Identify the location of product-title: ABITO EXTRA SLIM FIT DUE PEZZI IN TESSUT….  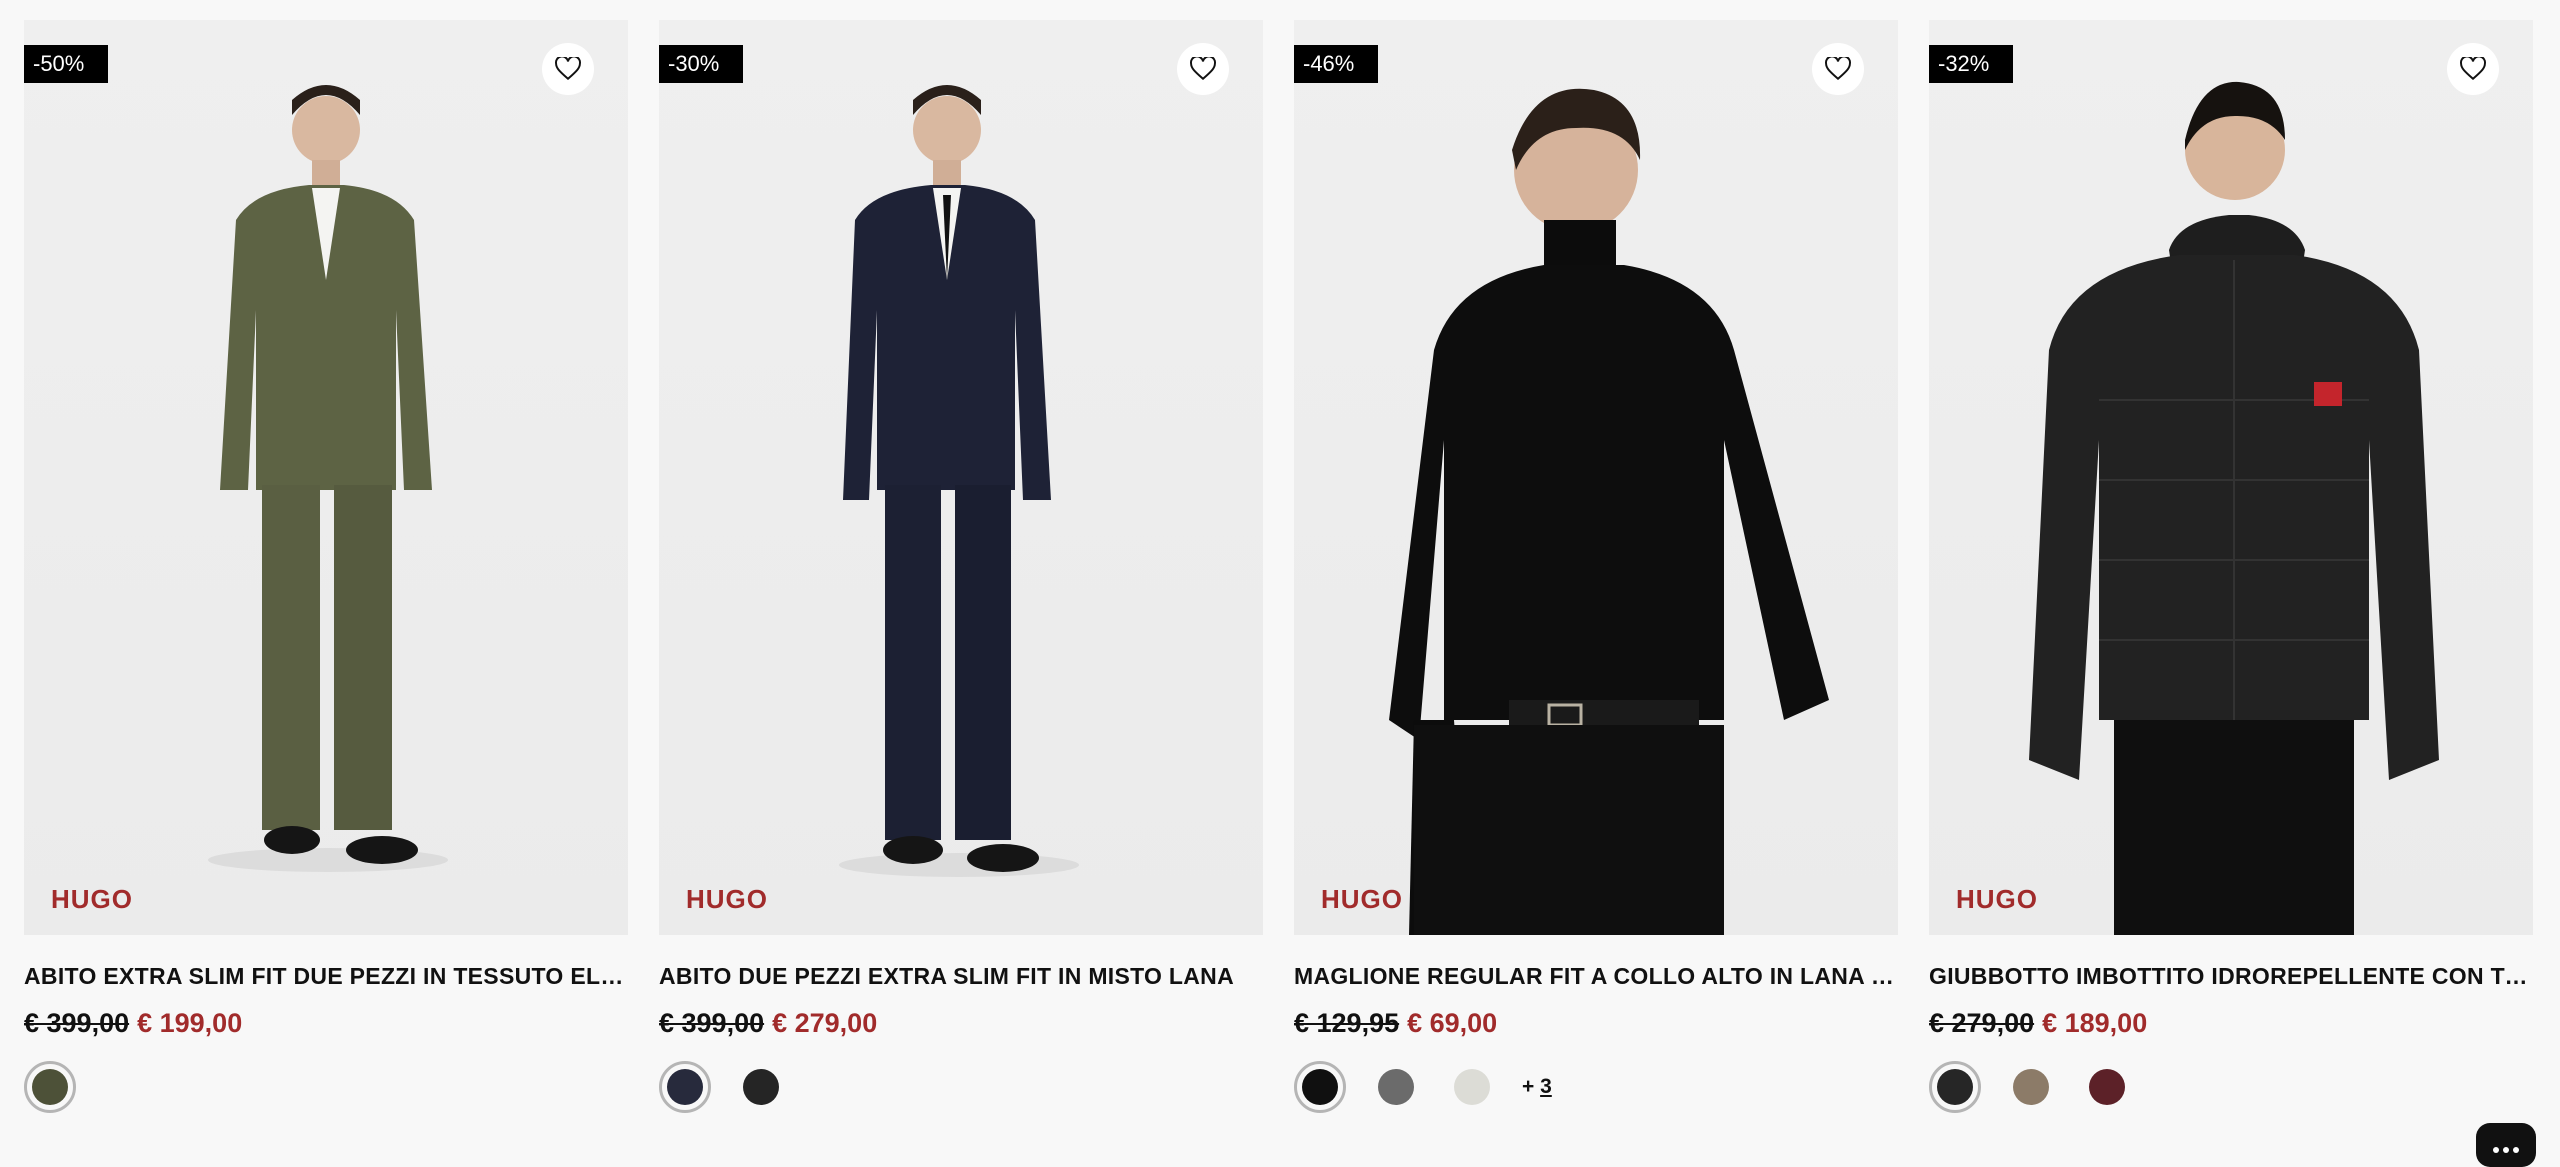
(326, 976).